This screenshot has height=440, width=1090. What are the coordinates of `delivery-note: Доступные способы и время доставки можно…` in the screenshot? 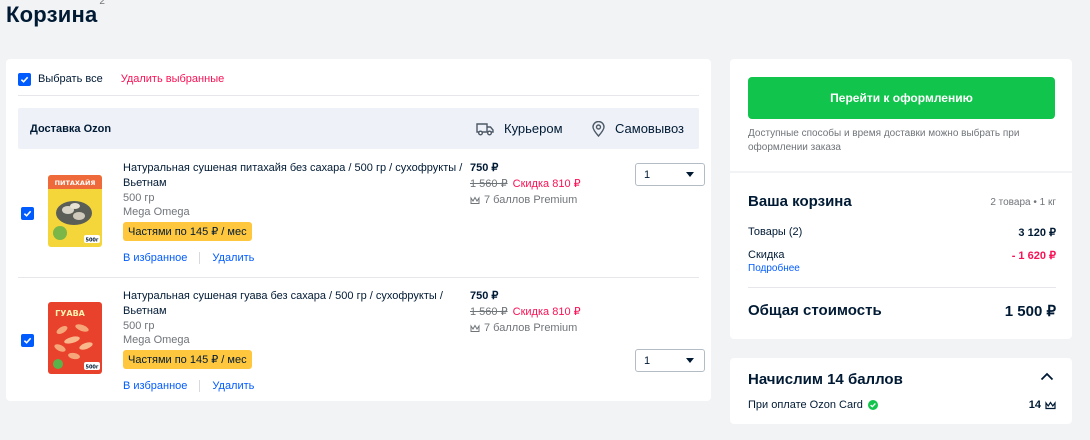 It's located at (884, 140).